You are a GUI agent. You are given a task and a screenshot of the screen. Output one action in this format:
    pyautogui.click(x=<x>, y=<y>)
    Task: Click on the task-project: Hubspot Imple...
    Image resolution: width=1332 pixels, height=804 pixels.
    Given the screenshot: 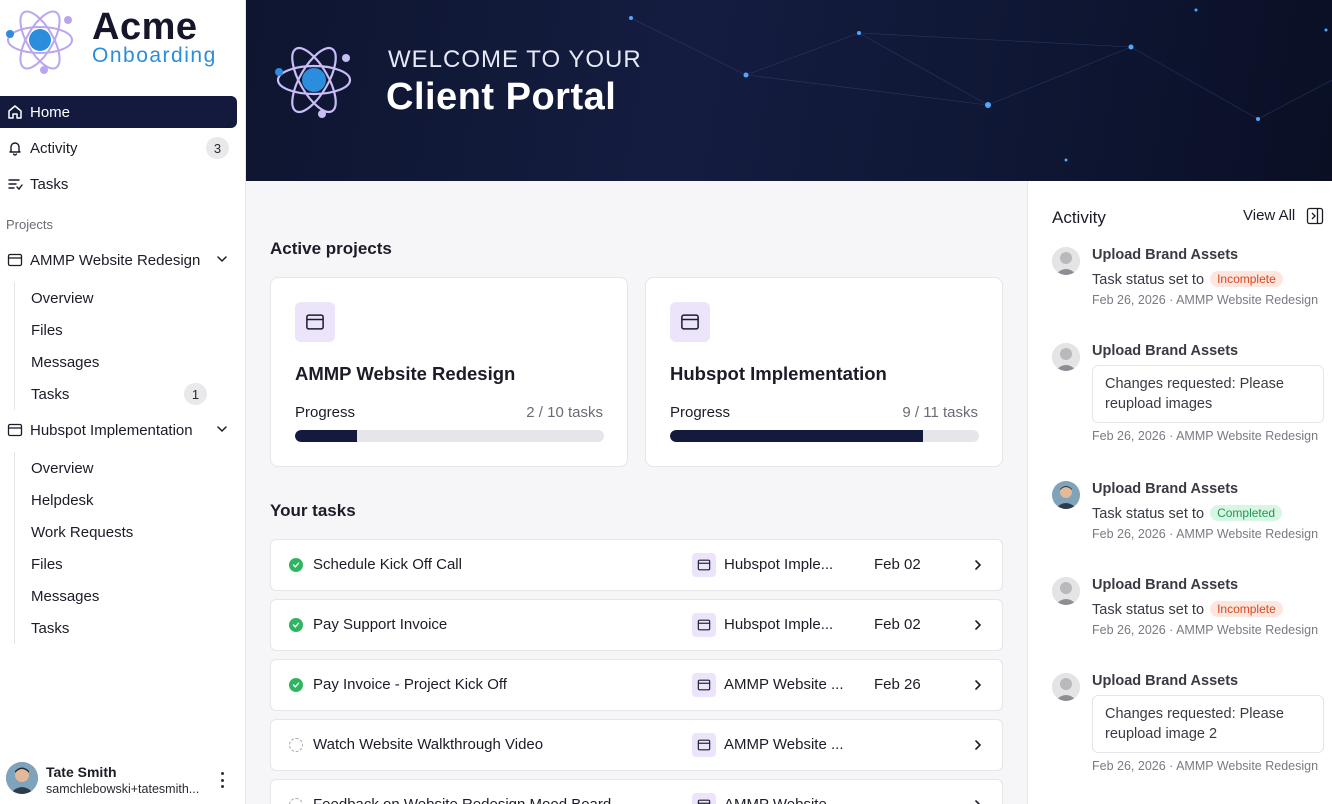 What is the action you would take?
    pyautogui.click(x=779, y=624)
    